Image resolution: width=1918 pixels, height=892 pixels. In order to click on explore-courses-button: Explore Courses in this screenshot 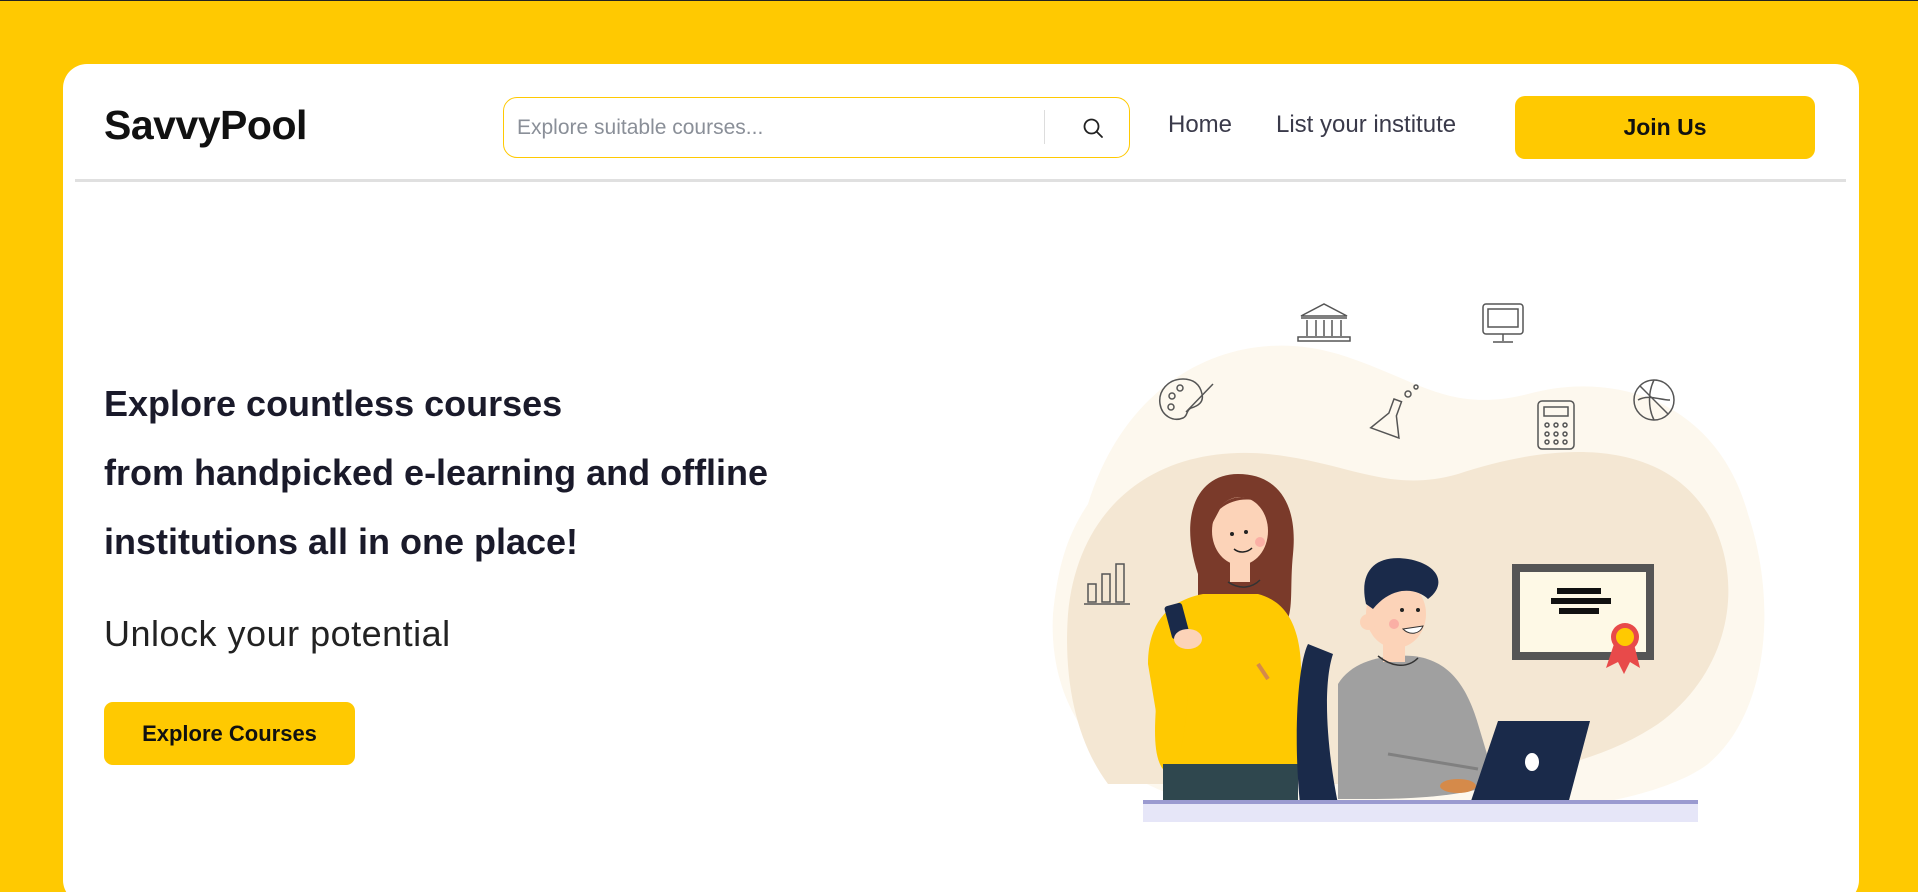, I will do `click(229, 733)`.